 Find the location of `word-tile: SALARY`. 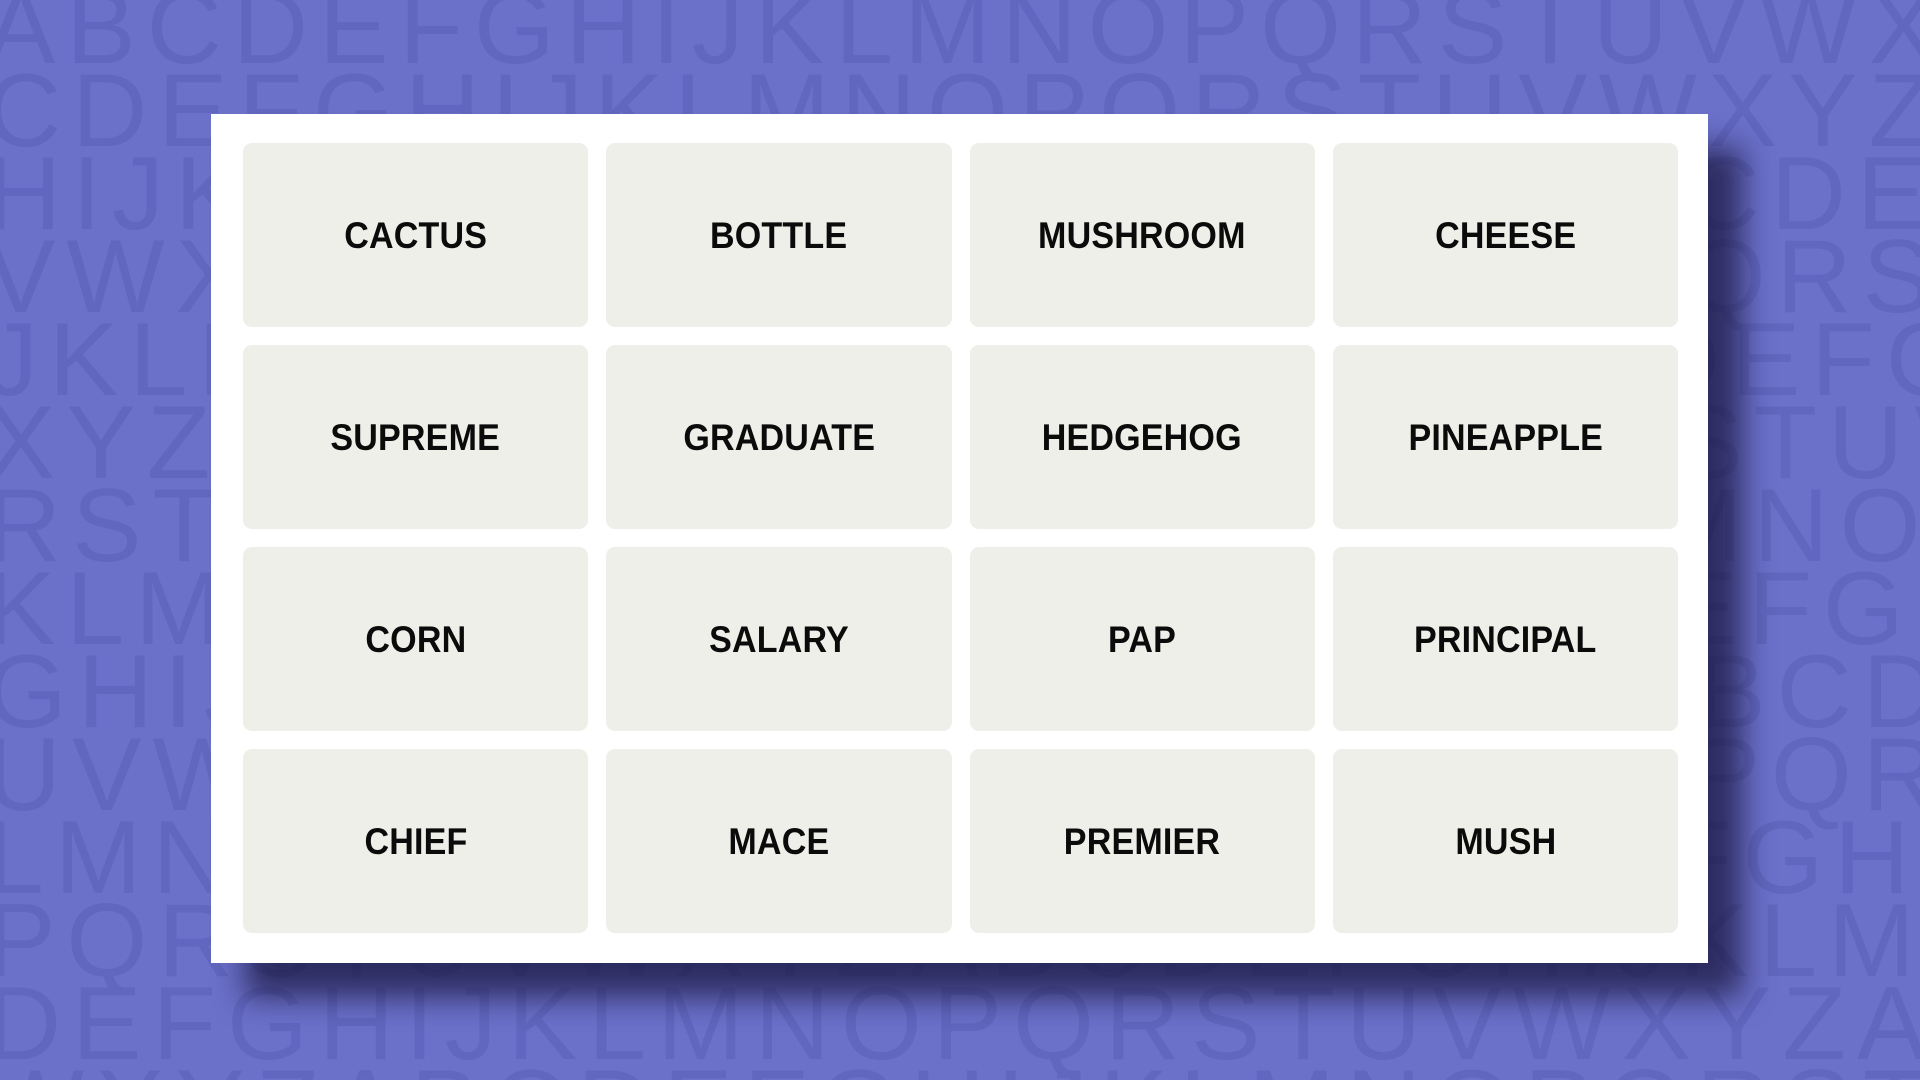

word-tile: SALARY is located at coordinates (779, 639).